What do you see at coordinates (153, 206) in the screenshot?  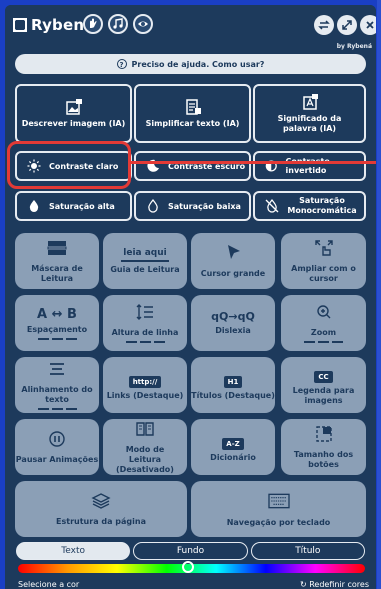 I see `drop-outline-icon` at bounding box center [153, 206].